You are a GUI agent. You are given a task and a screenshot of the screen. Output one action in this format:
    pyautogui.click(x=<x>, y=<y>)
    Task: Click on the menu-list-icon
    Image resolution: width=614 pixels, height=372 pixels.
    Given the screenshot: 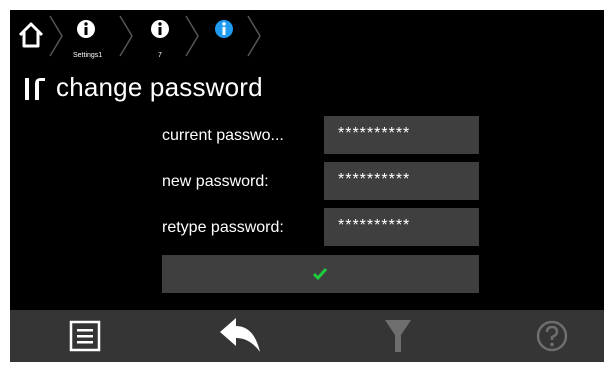 What is the action you would take?
    pyautogui.click(x=85, y=336)
    